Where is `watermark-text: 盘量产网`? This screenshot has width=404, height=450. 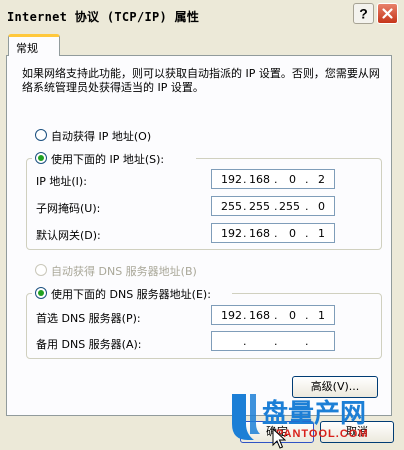
watermark-text: 盘量产网 is located at coordinates (314, 413).